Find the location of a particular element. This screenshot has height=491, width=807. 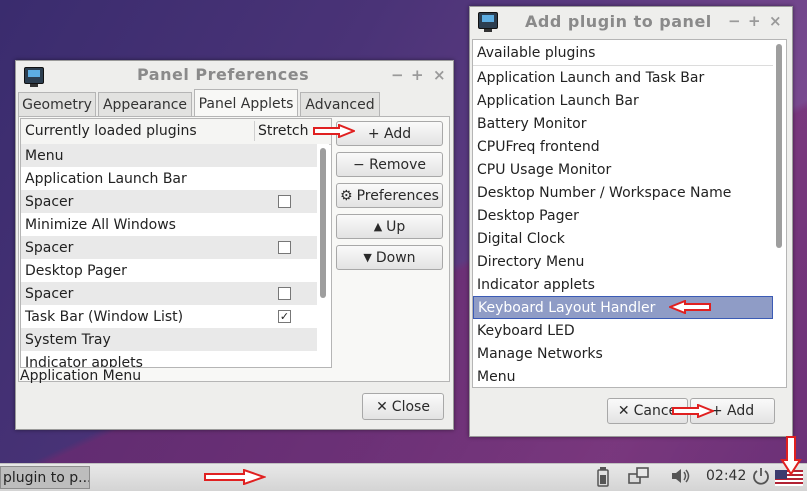

button-label: Cance is located at coordinates (655, 411).